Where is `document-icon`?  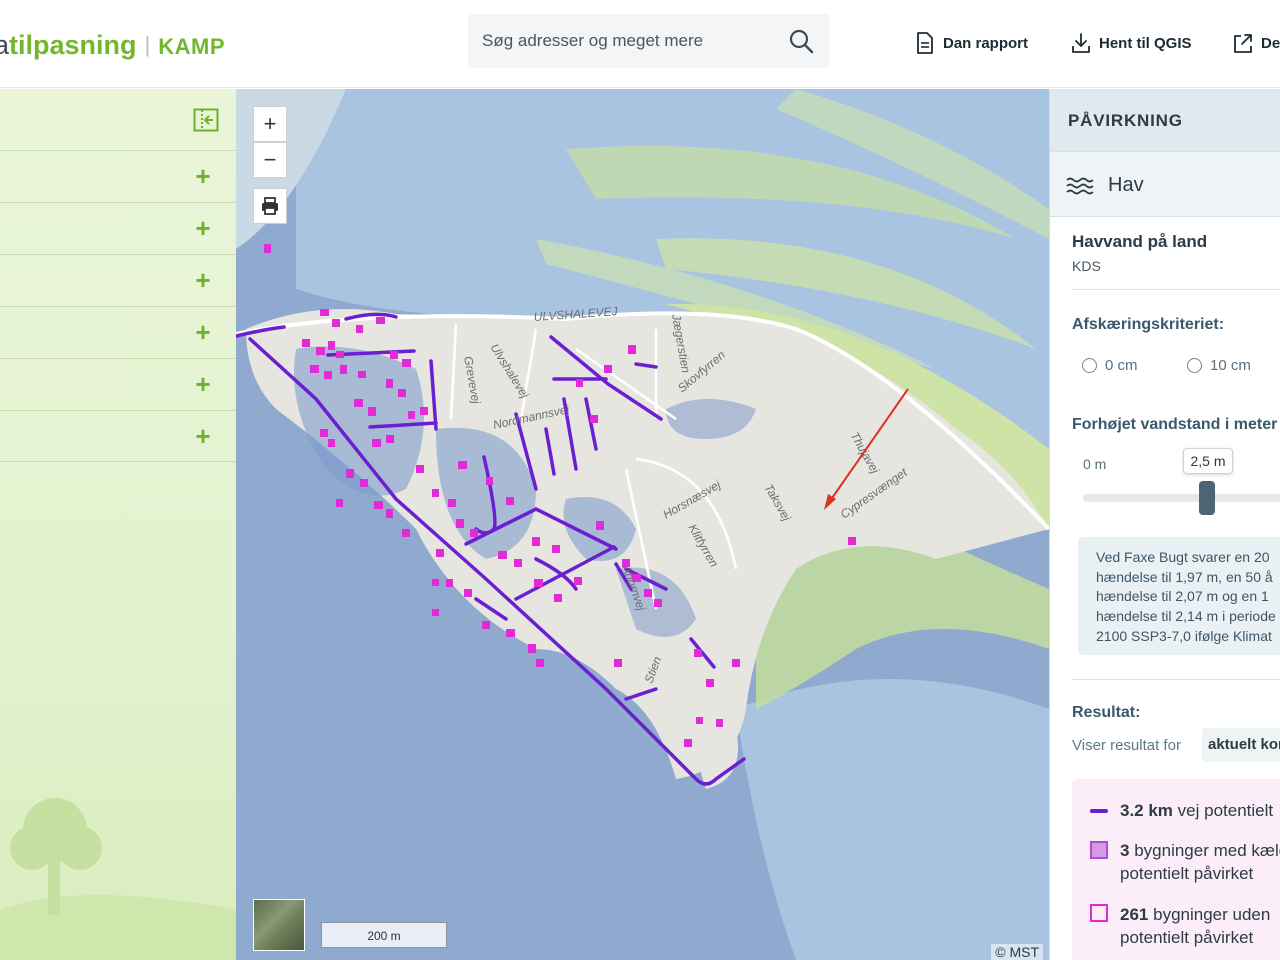
document-icon is located at coordinates (925, 43).